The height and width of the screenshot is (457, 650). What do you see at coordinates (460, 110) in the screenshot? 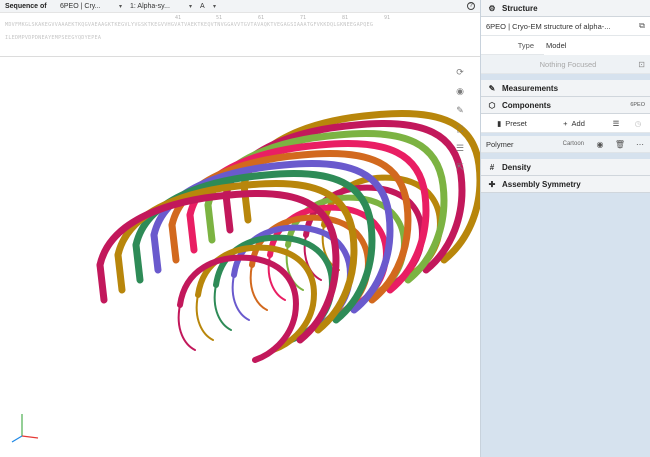
I see `controls-icon: ✎` at bounding box center [460, 110].